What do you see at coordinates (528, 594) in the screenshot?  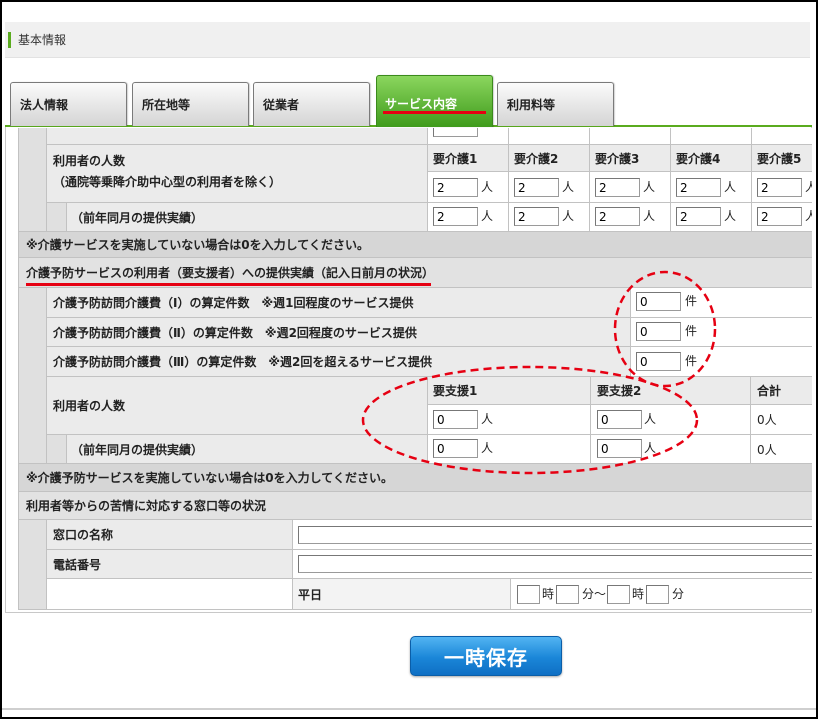 I see `weekday-start-hour-input` at bounding box center [528, 594].